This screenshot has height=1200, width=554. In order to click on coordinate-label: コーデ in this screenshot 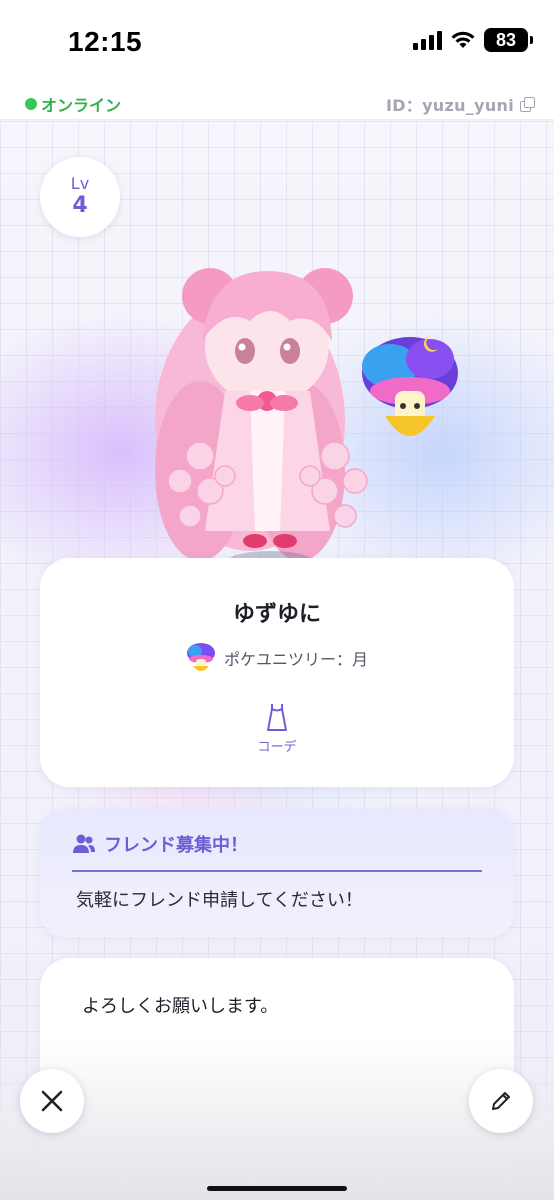, I will do `click(277, 747)`.